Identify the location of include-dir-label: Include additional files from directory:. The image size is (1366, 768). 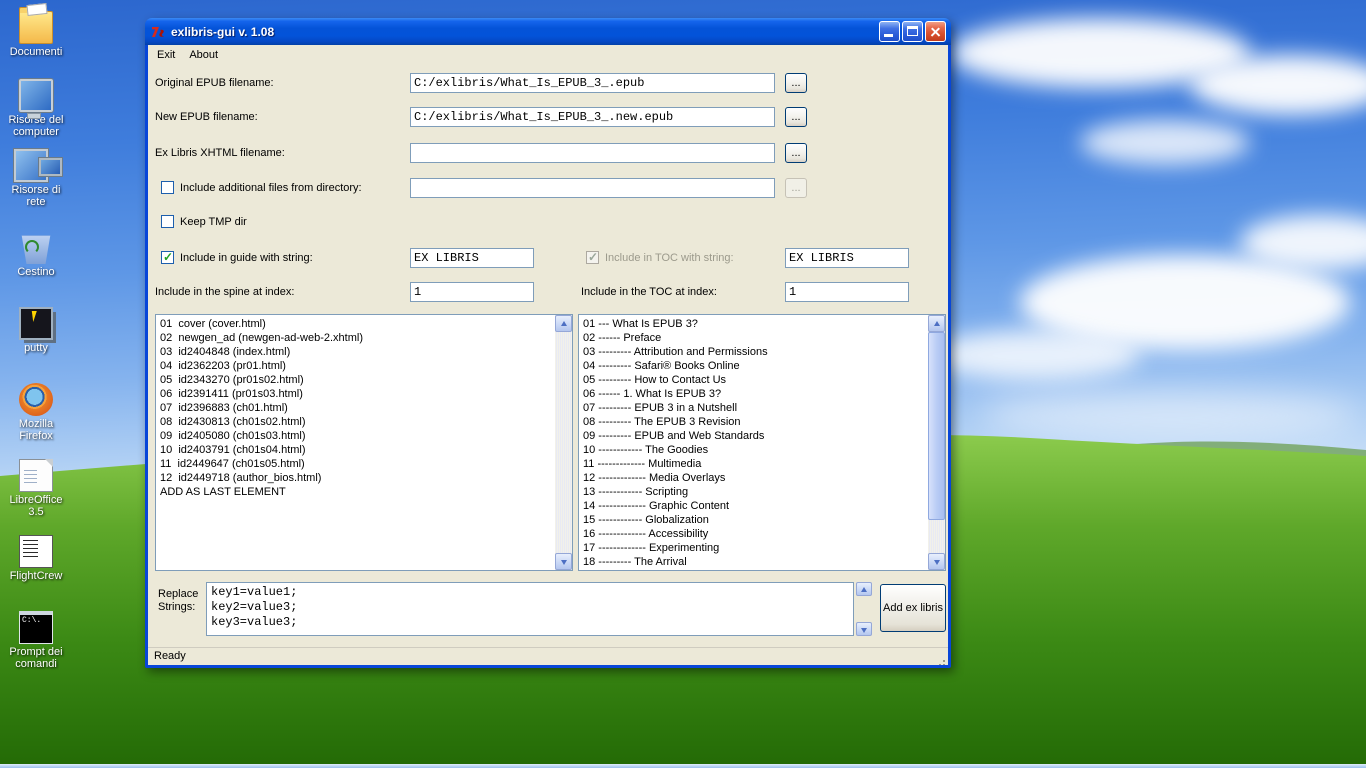
(271, 188).